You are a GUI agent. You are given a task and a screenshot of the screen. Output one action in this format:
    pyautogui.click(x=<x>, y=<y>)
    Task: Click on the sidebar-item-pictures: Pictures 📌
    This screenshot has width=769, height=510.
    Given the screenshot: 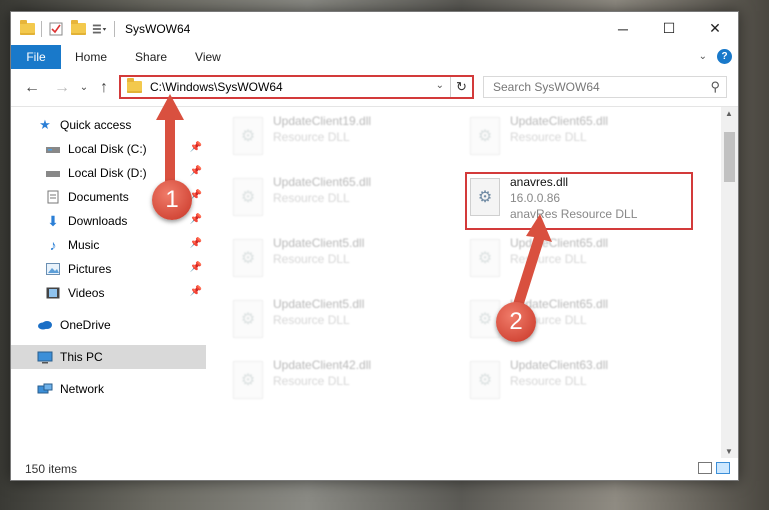 What is the action you would take?
    pyautogui.click(x=108, y=269)
    